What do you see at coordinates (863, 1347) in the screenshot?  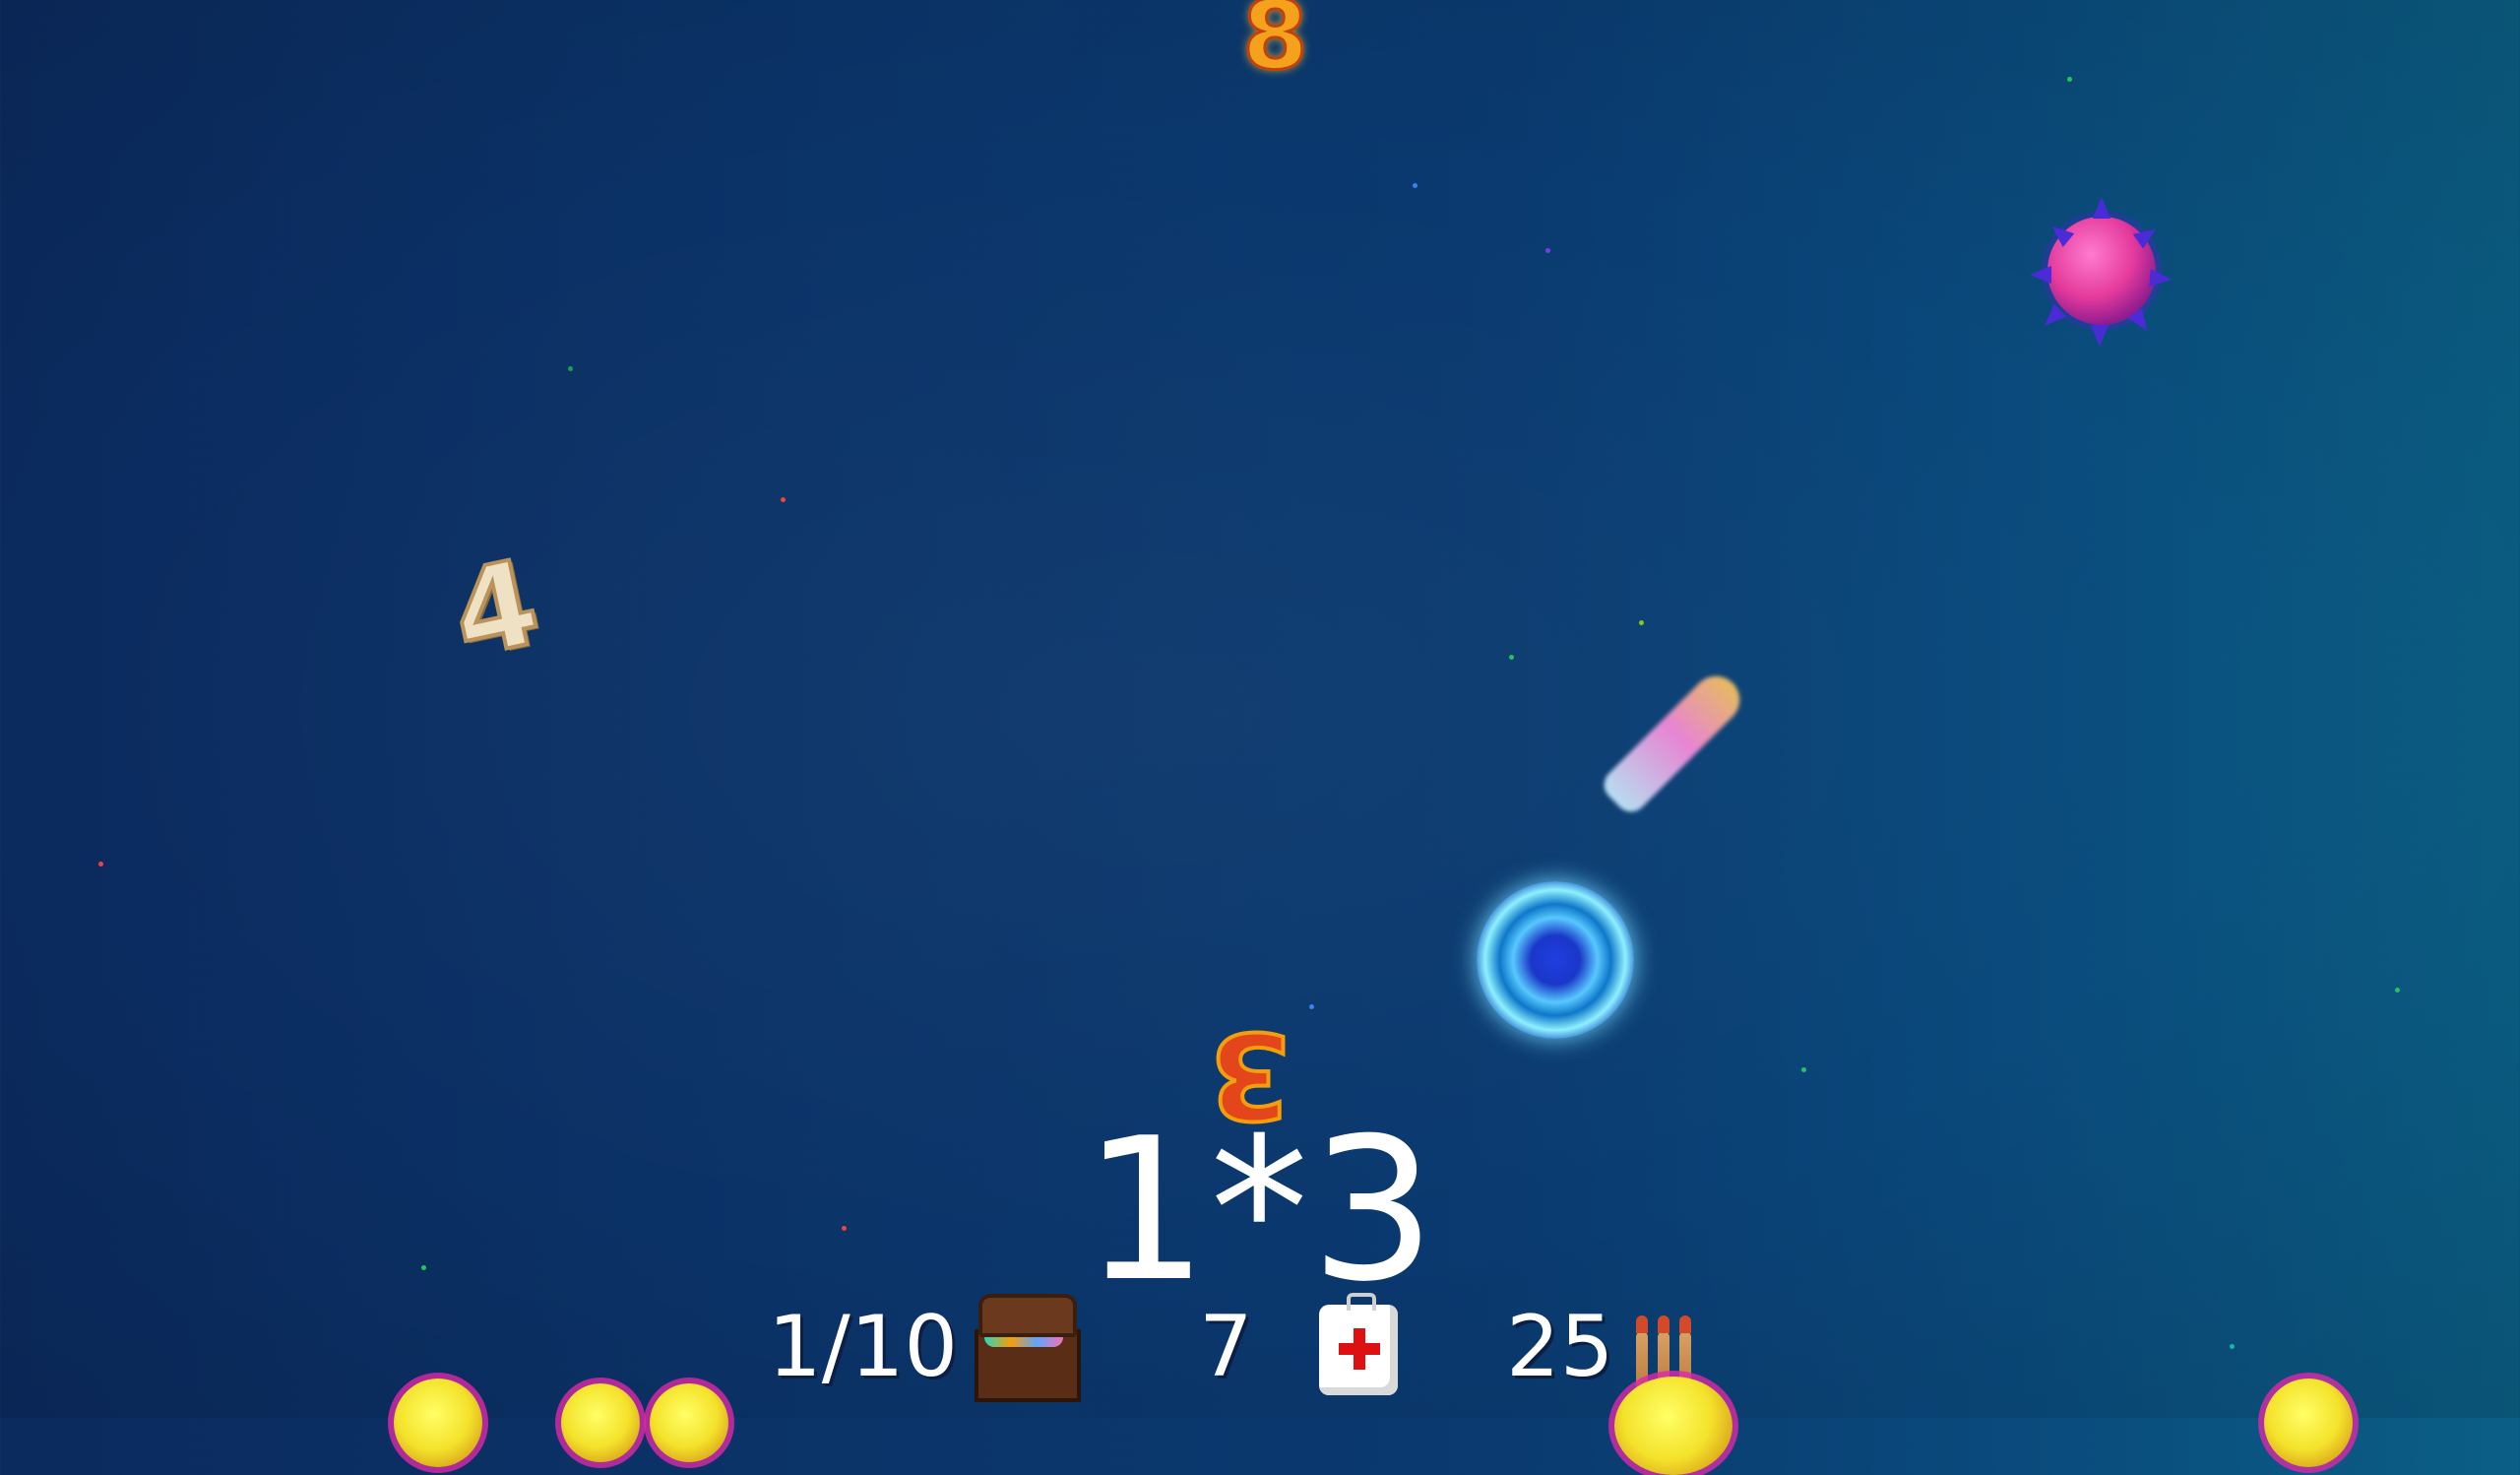 I see `progress-counter: 1/10` at bounding box center [863, 1347].